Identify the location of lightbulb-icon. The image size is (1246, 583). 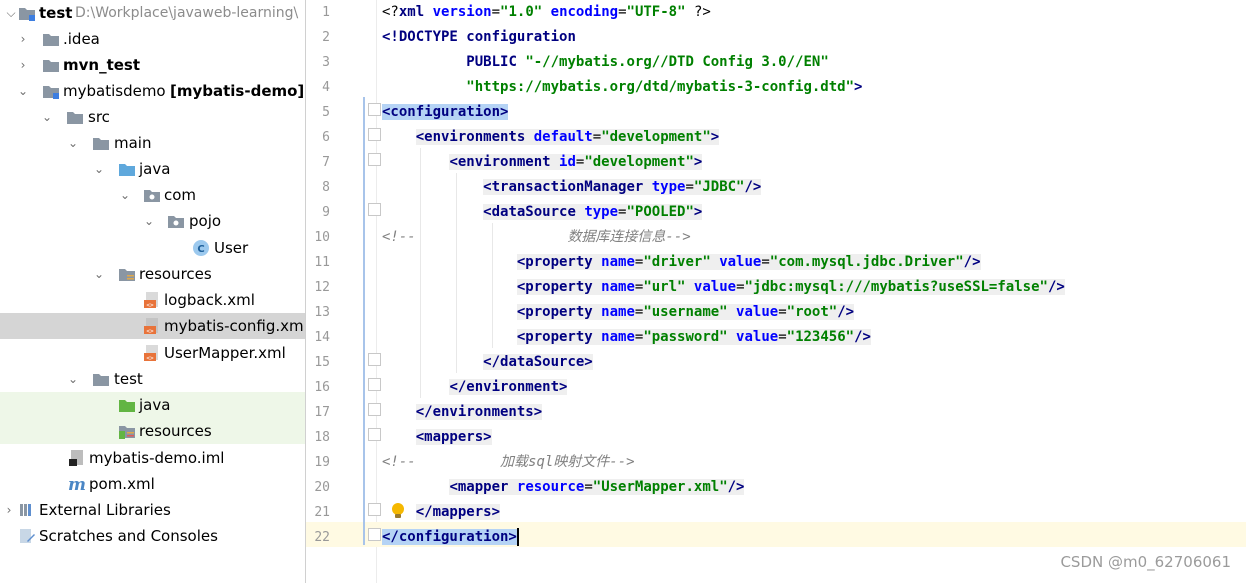
(398, 511).